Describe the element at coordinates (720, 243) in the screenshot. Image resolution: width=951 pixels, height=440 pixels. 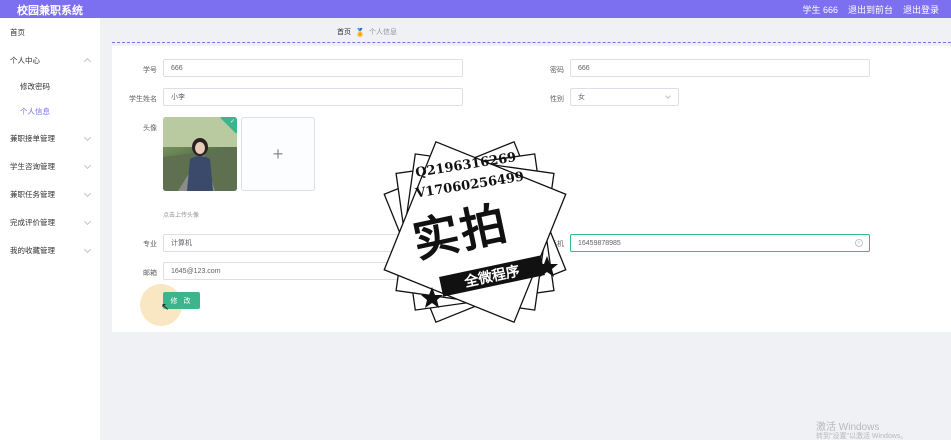
I see `phone-field: 16459878985 ×` at that location.